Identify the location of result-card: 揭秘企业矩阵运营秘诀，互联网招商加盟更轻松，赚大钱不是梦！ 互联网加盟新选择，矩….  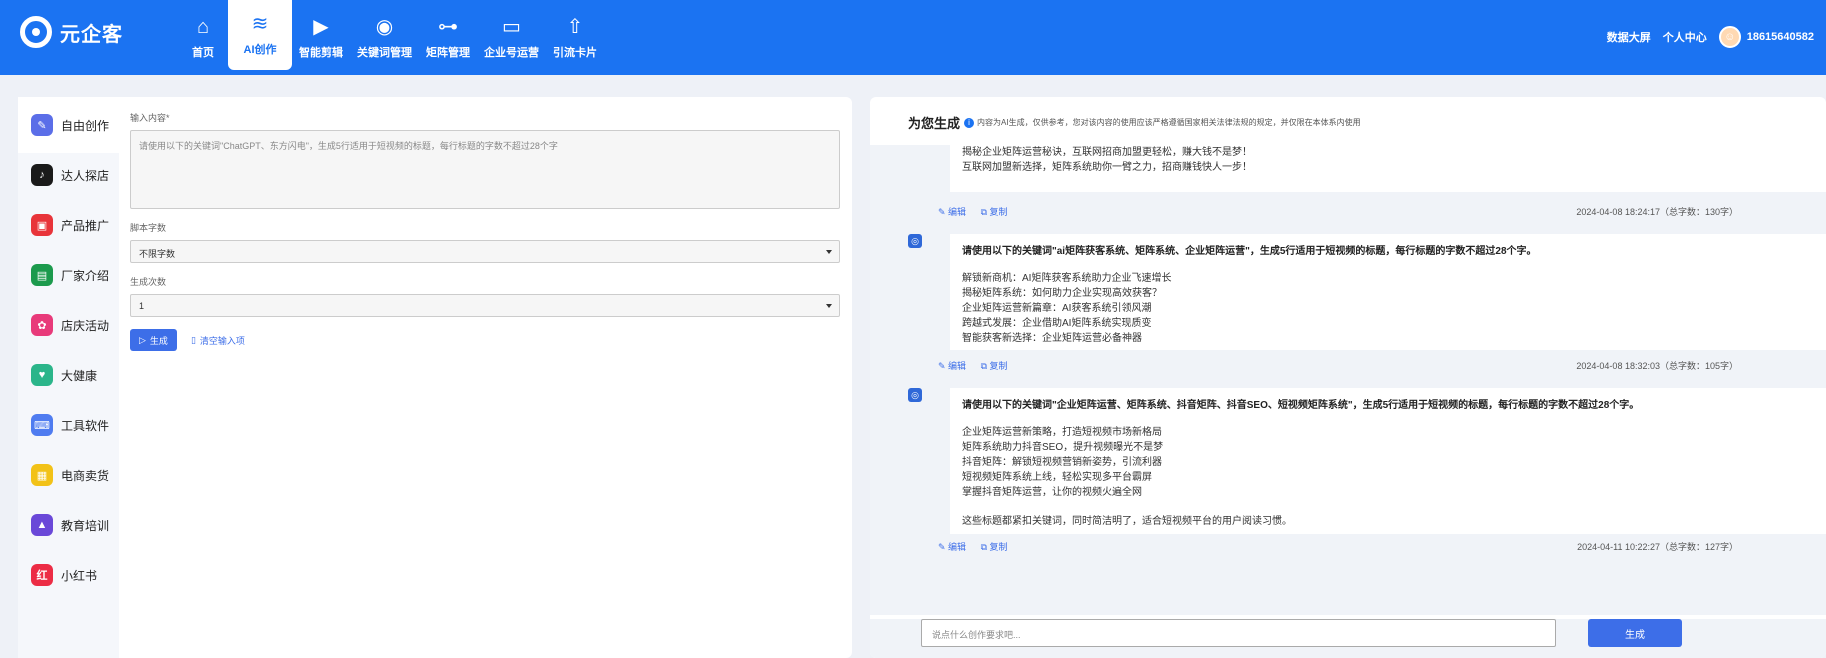
(1388, 164).